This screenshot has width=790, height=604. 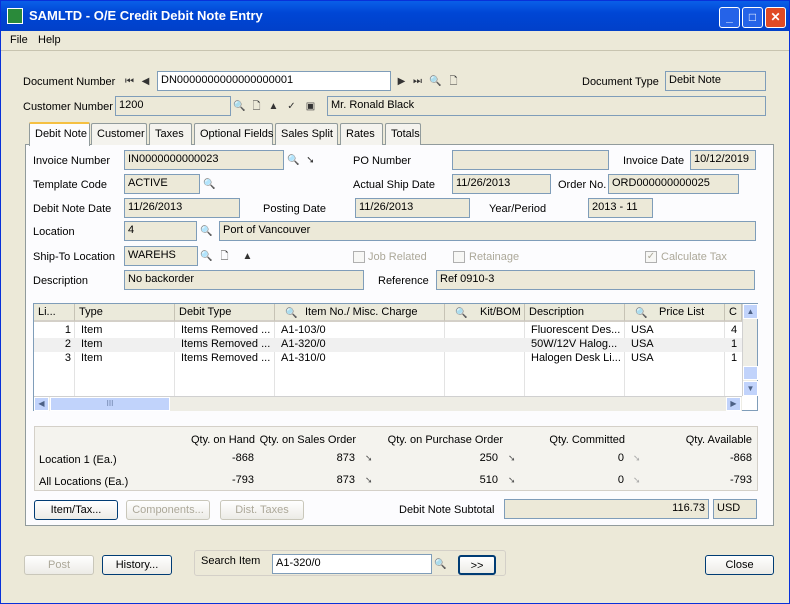 I want to click on year-period-field: 2013 - 11, so click(x=620, y=208).